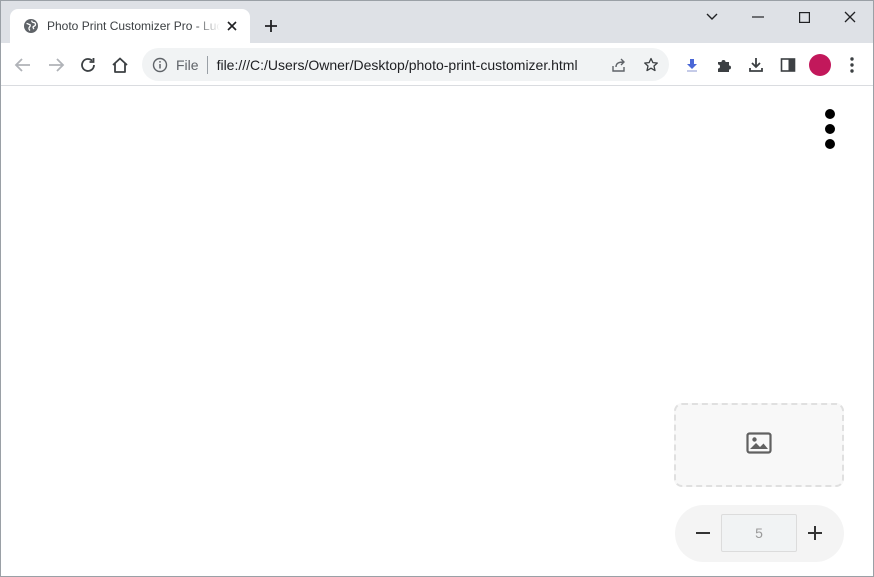 This screenshot has height=577, width=874. What do you see at coordinates (758, 17) in the screenshot?
I see `minimize-icon` at bounding box center [758, 17].